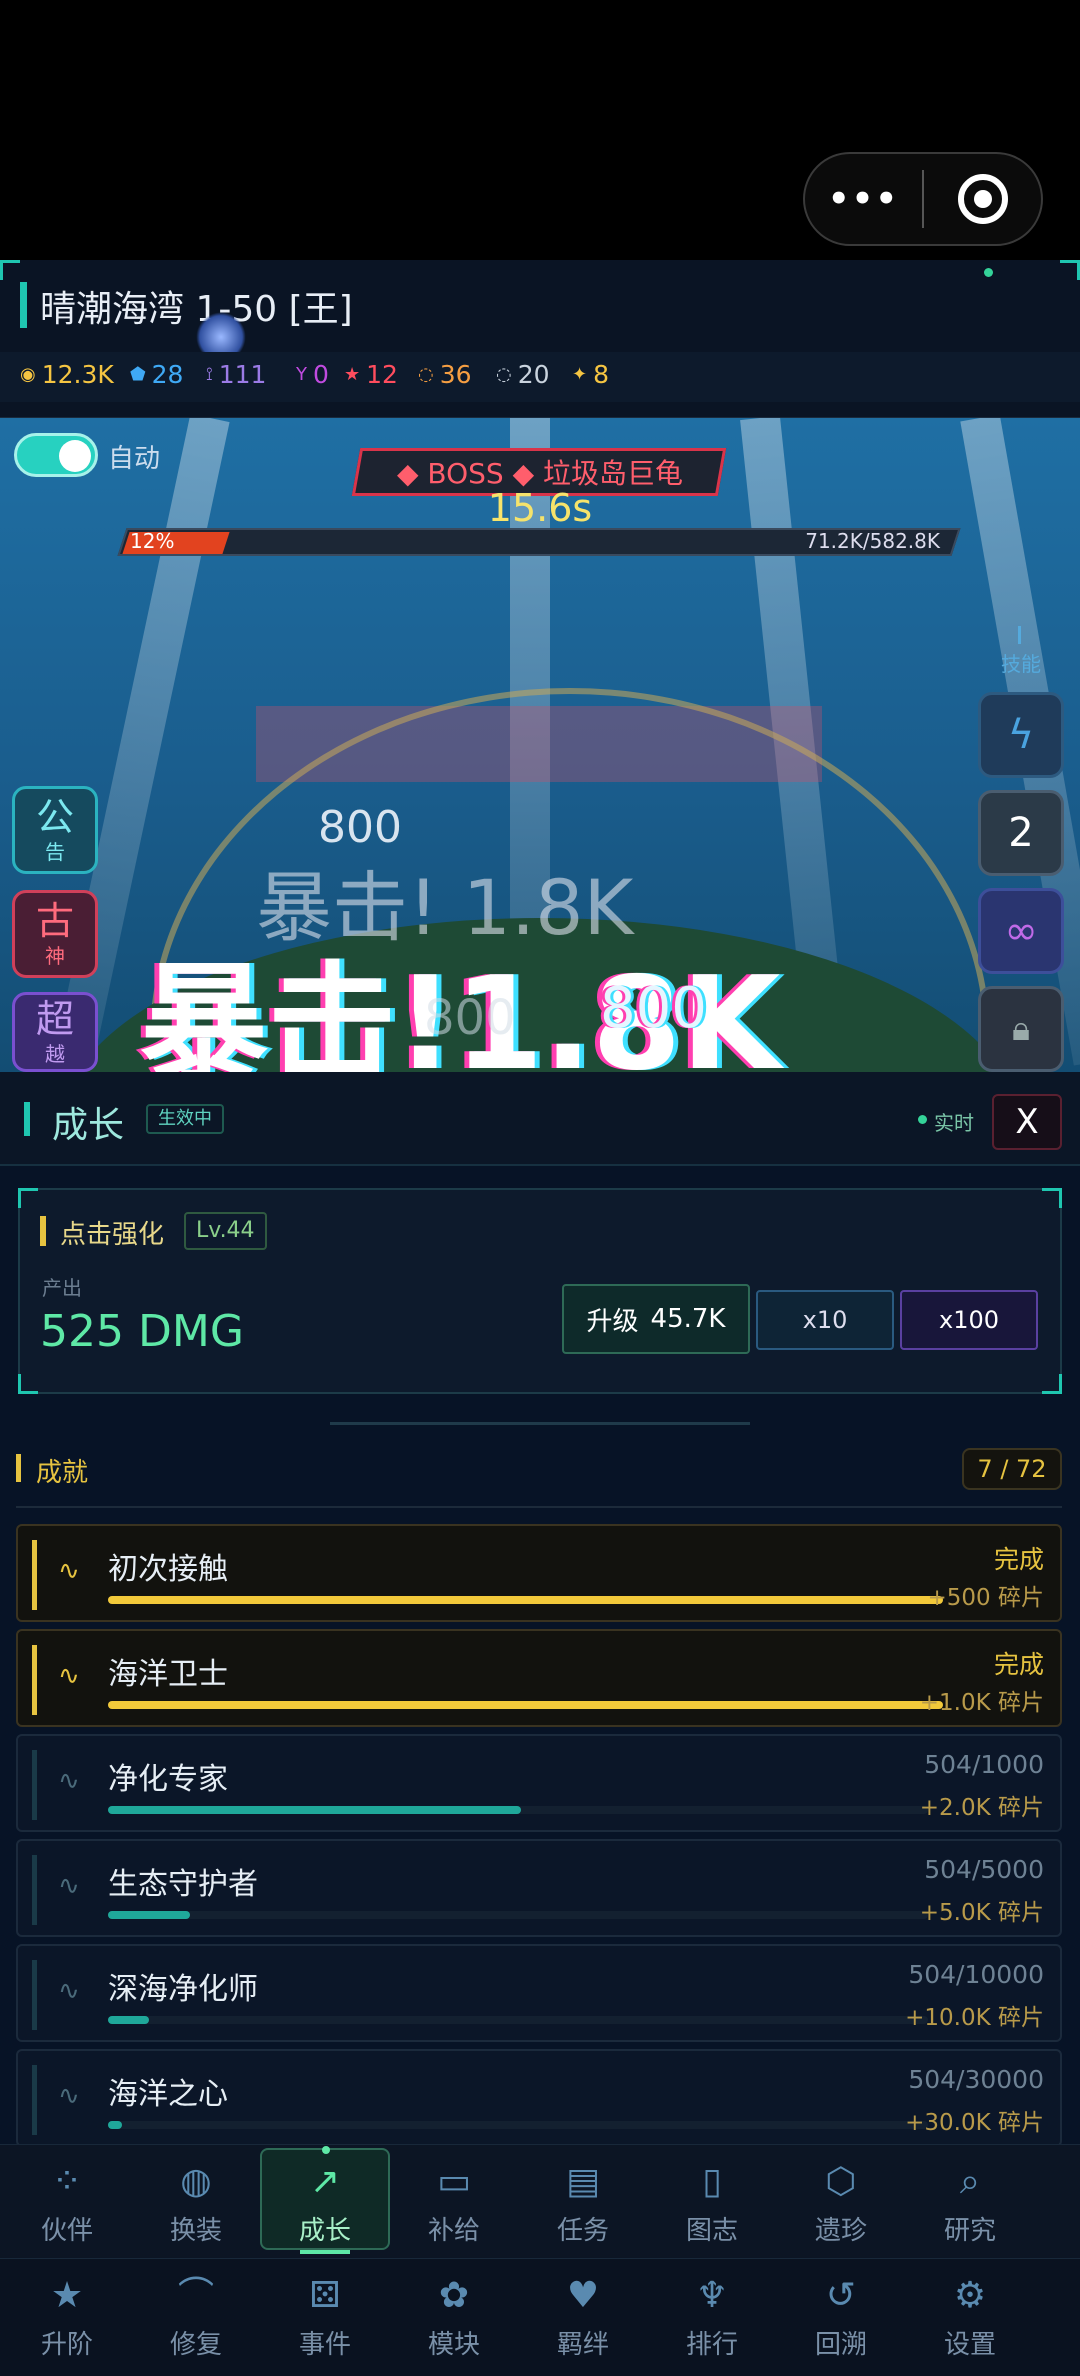  Describe the element at coordinates (324, 2345) in the screenshot. I see `nav-label: 事件` at that location.